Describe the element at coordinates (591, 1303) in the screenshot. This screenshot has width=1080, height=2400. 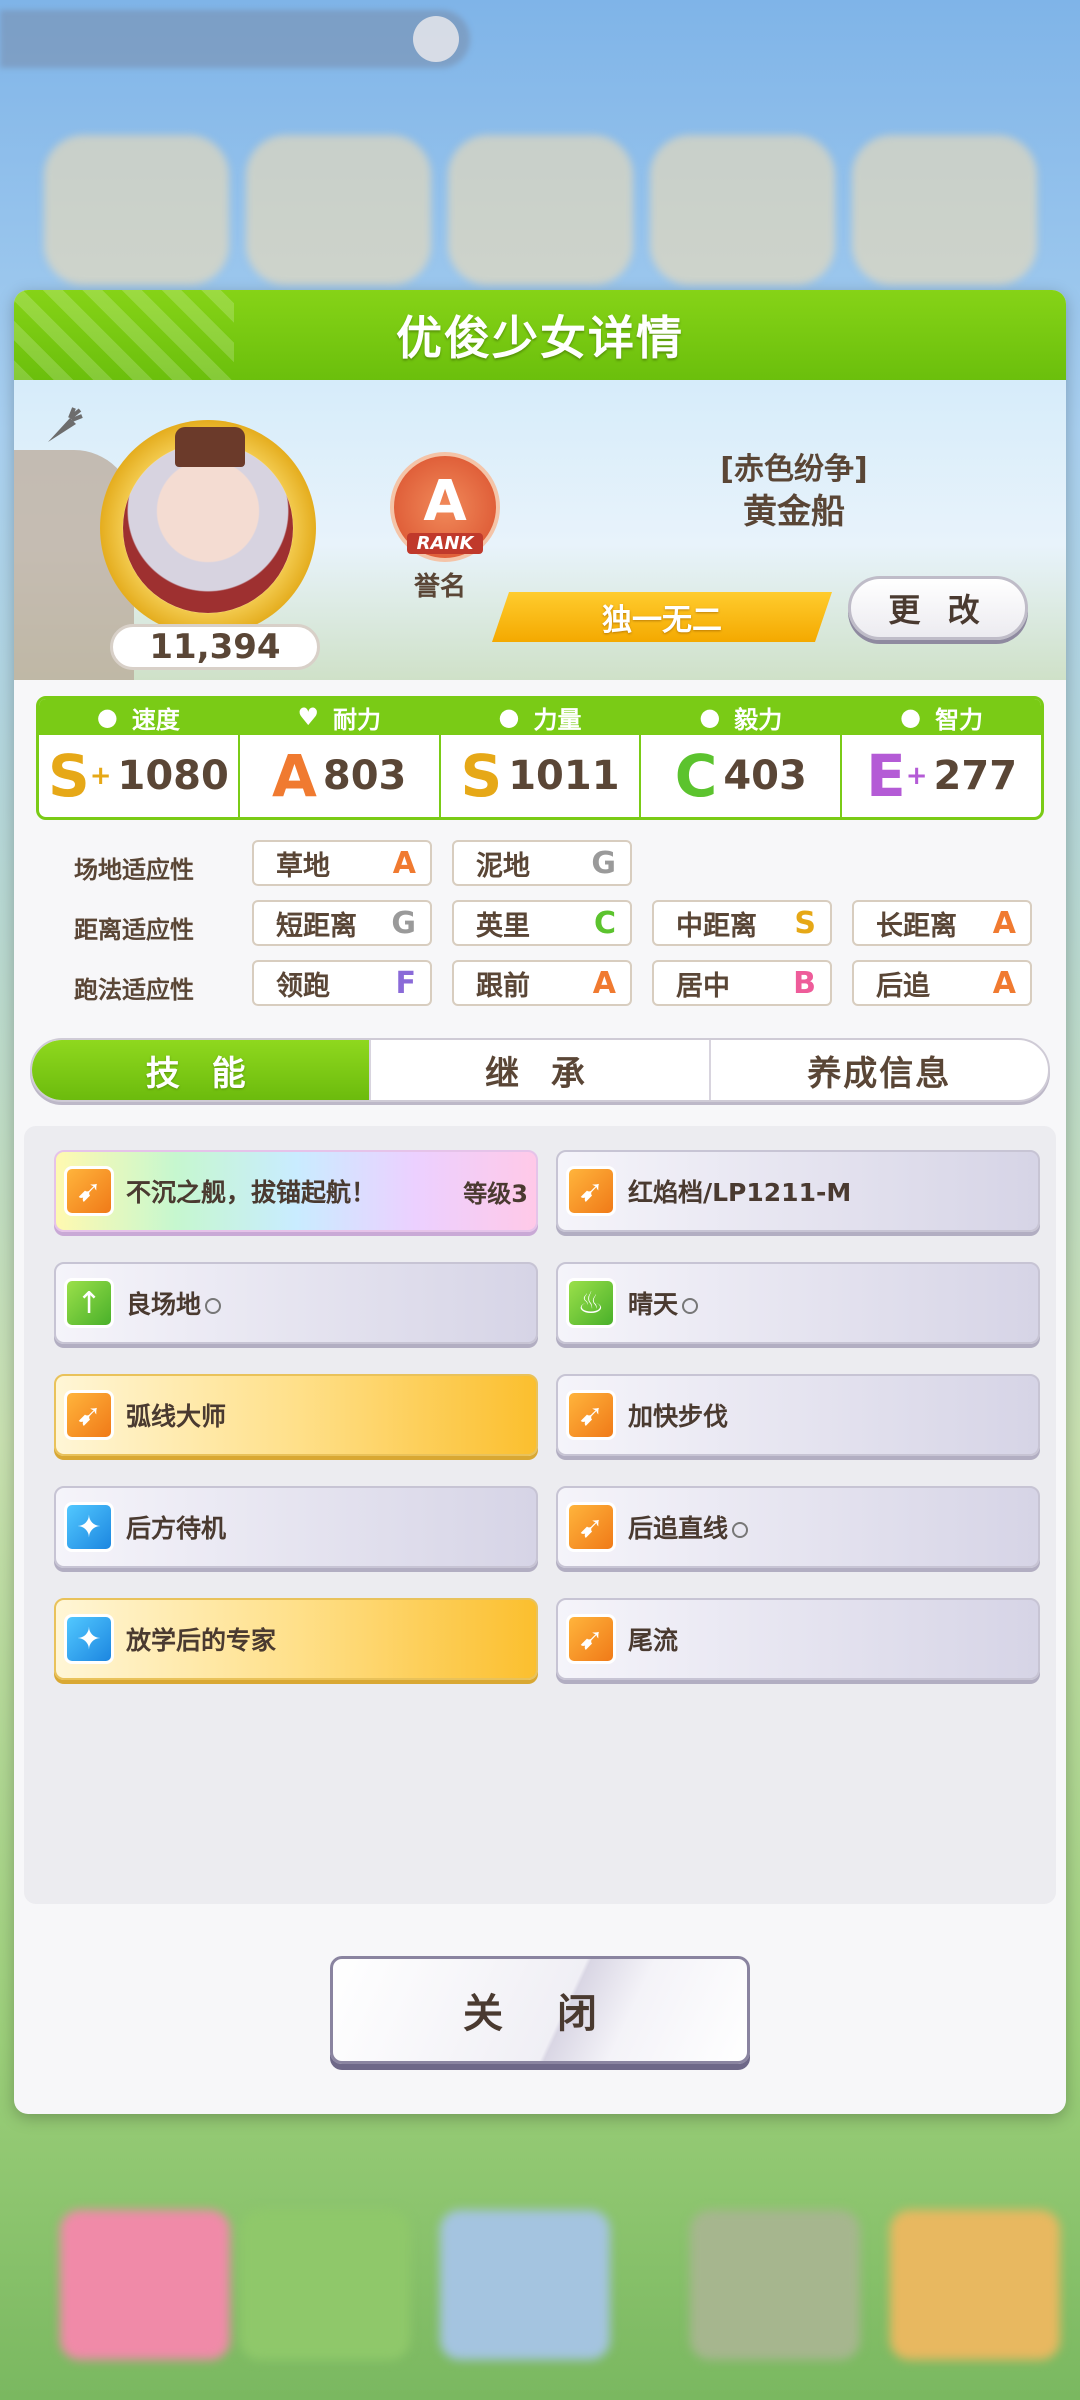
I see `skill-green-icon: ♨` at that location.